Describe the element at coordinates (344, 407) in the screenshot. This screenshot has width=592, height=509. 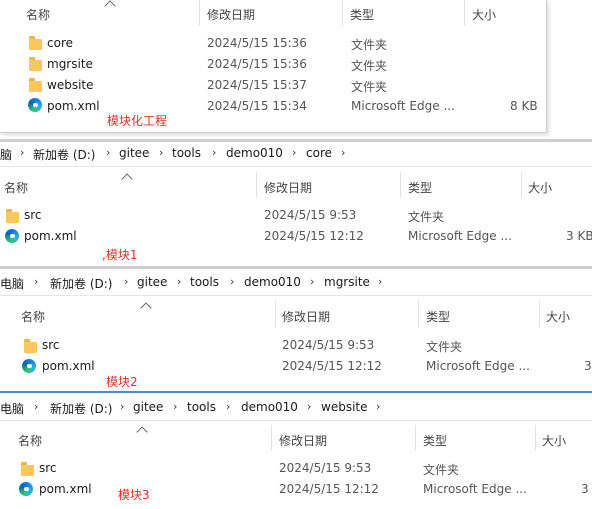
I see `breadcrumb-item: website` at that location.